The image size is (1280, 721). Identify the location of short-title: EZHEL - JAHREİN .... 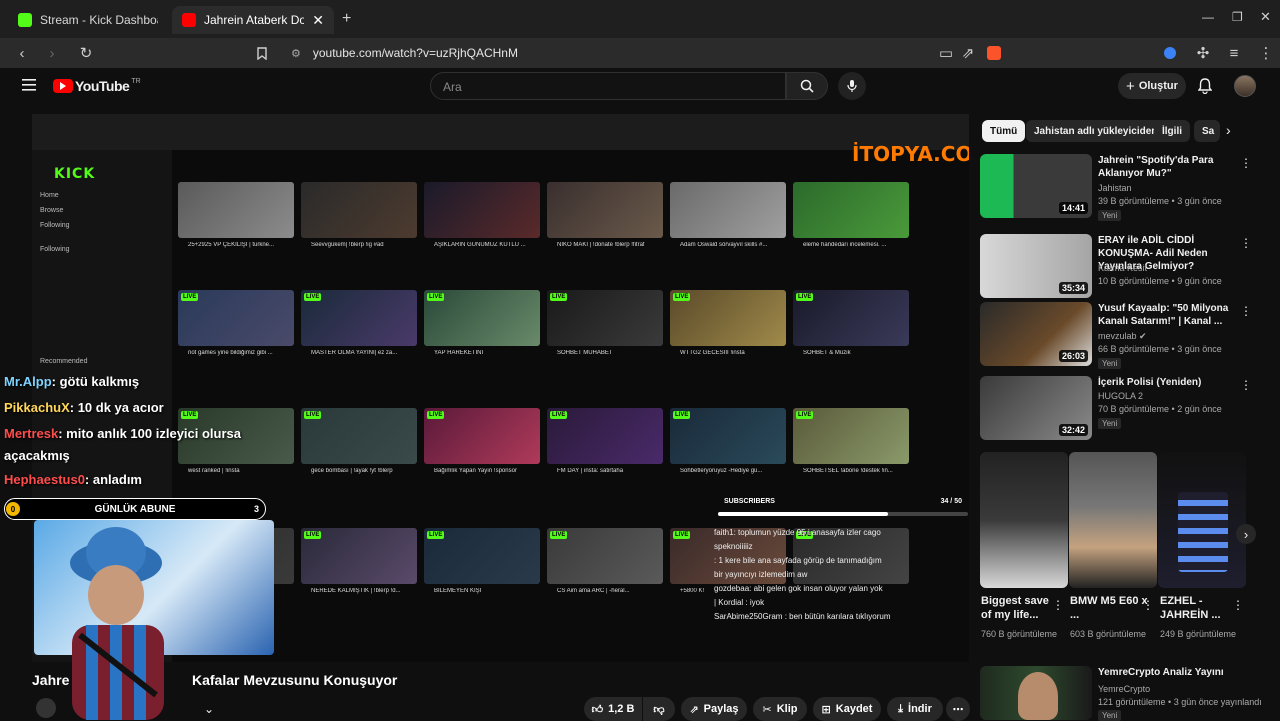
(1200, 608).